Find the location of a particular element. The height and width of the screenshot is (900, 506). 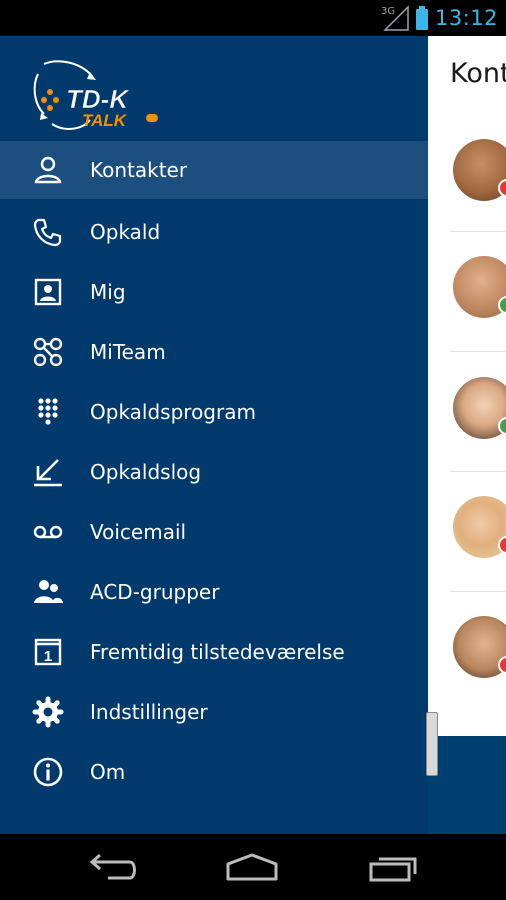

nav-item-label: Opkaldslog is located at coordinates (146, 472).